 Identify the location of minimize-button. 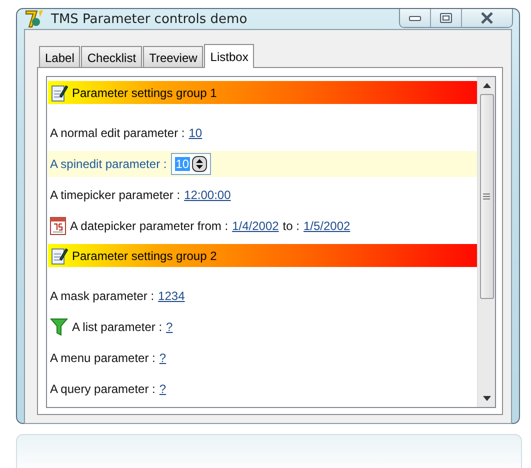
(415, 18).